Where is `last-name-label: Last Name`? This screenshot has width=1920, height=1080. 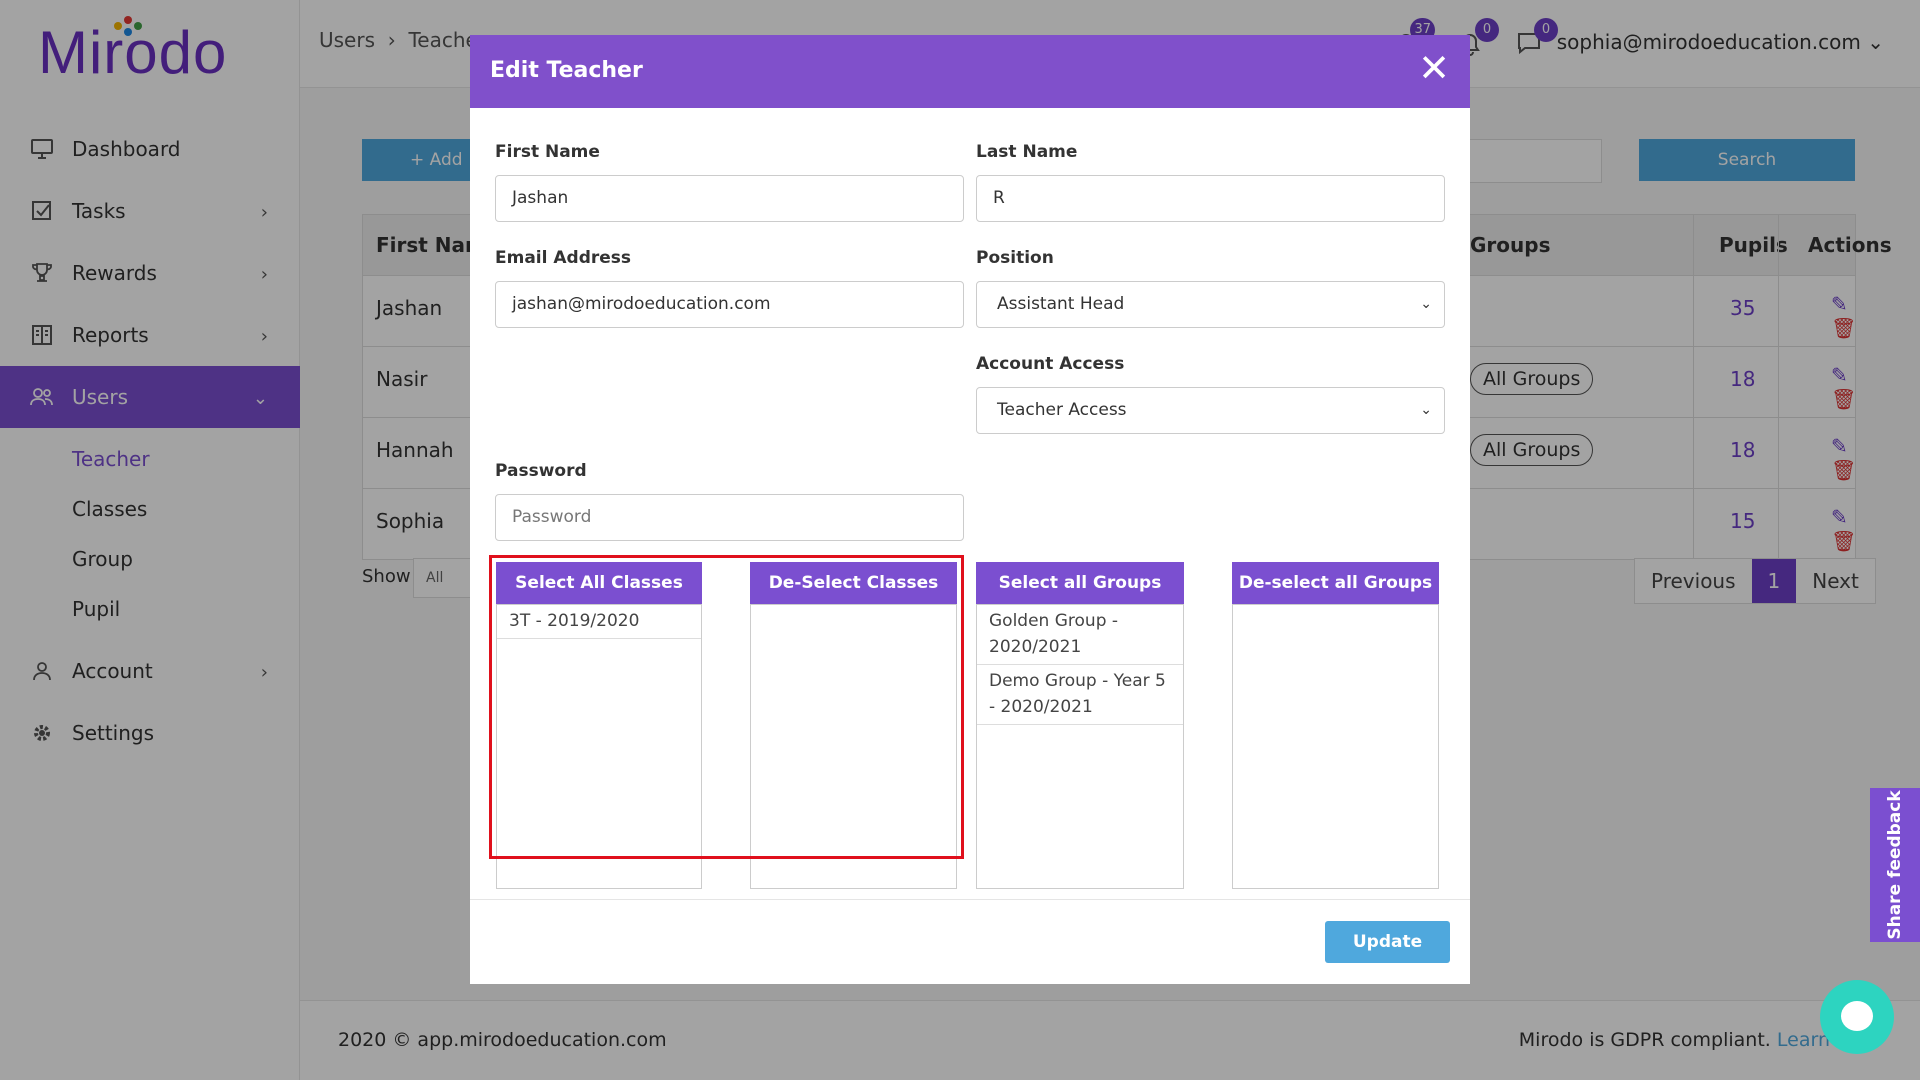
last-name-label: Last Name is located at coordinates (1027, 152).